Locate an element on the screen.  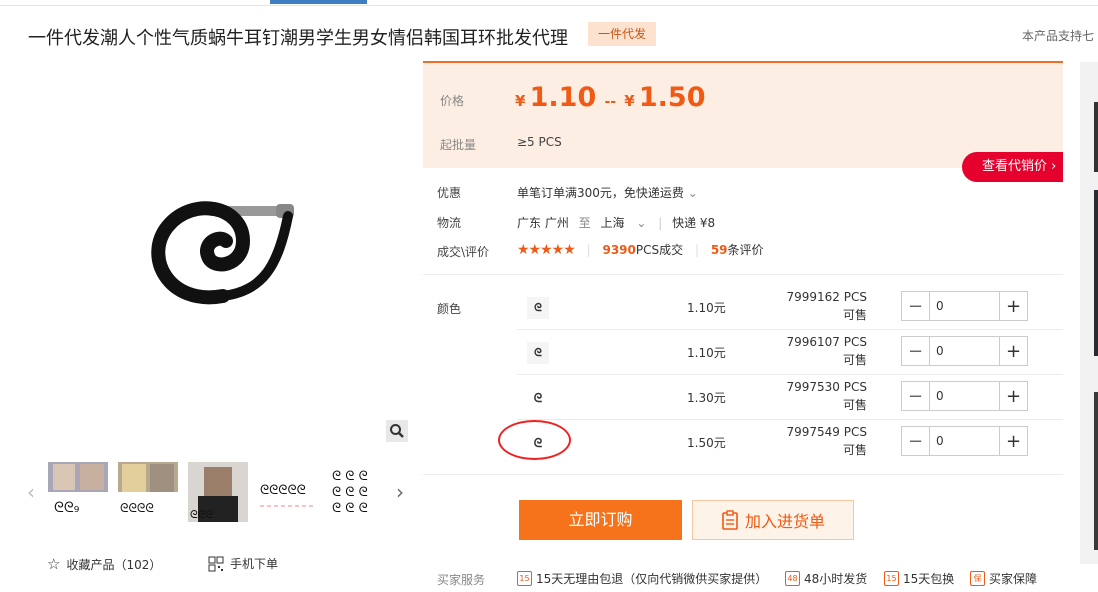
clipboard-icon is located at coordinates (730, 520).